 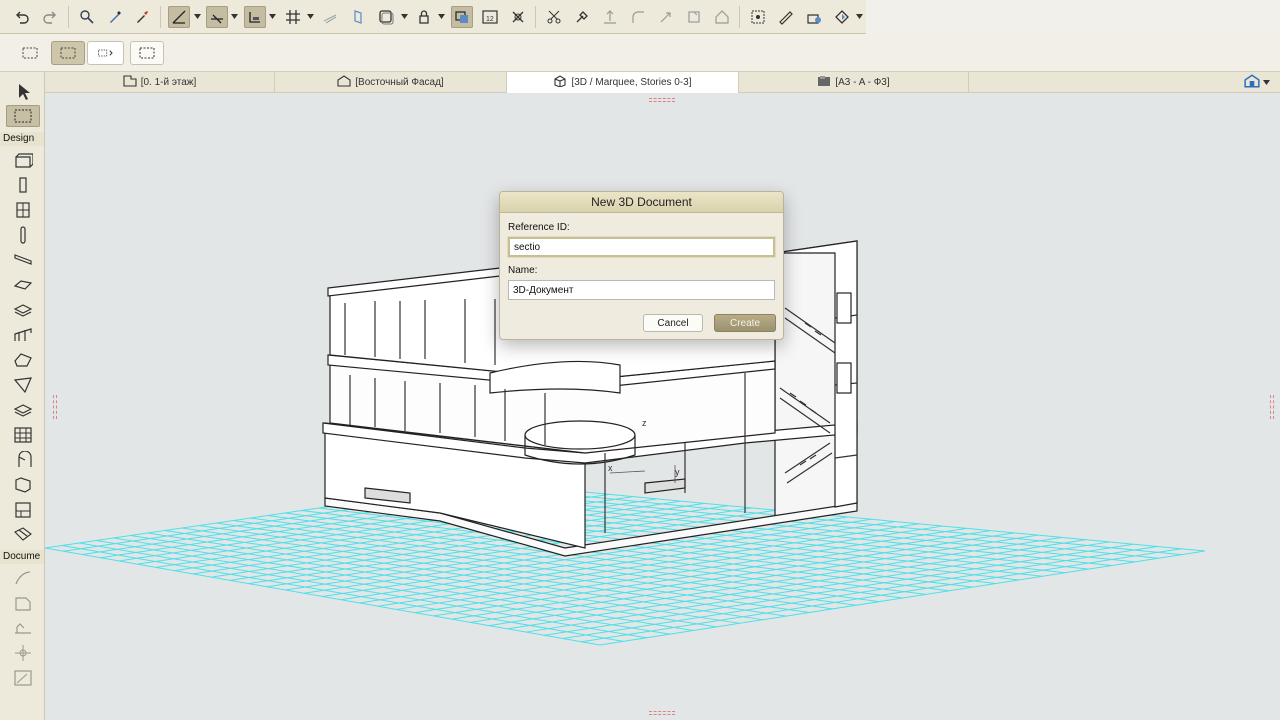 I want to click on svg-text: x, so click(x=610, y=468).